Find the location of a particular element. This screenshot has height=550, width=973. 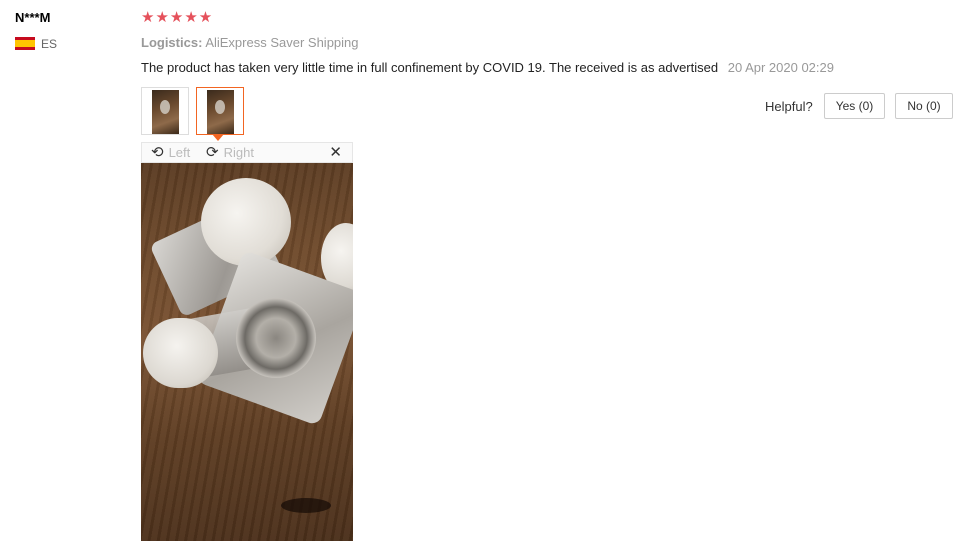

rotate-right-icon: ⟳ is located at coordinates (212, 152).